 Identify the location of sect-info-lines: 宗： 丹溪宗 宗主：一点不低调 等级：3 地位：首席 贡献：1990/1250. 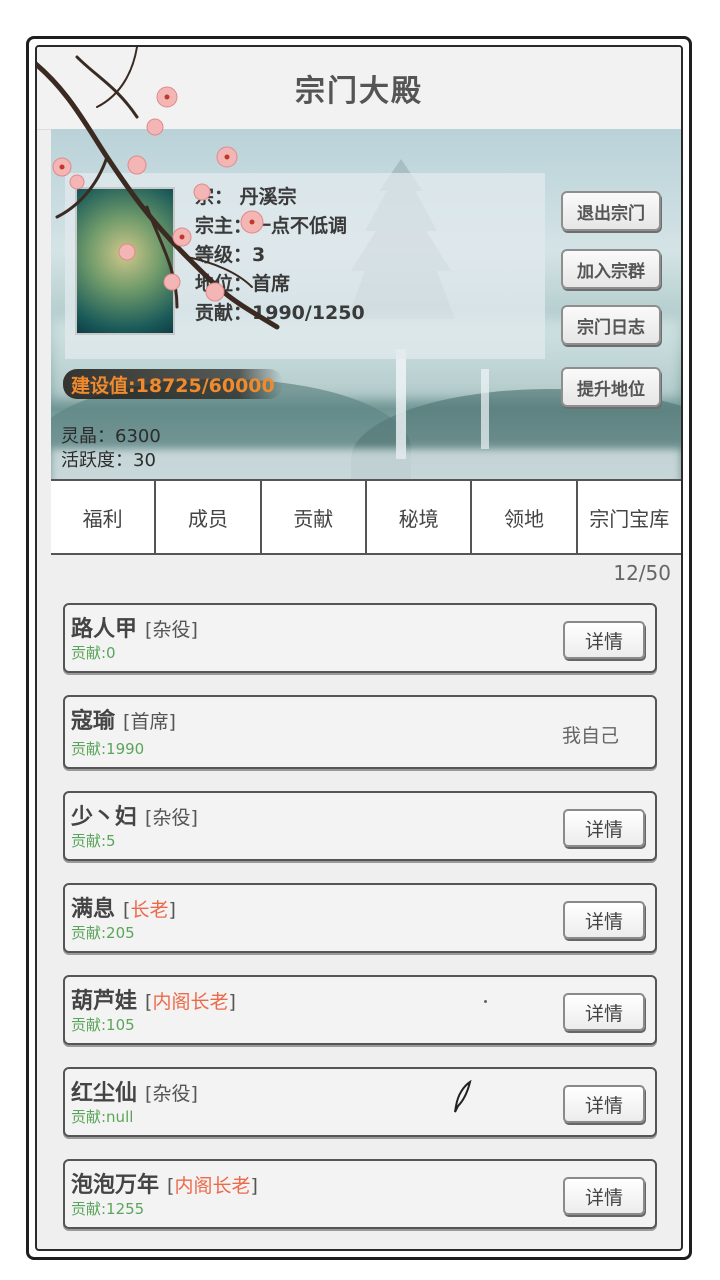
(360, 255).